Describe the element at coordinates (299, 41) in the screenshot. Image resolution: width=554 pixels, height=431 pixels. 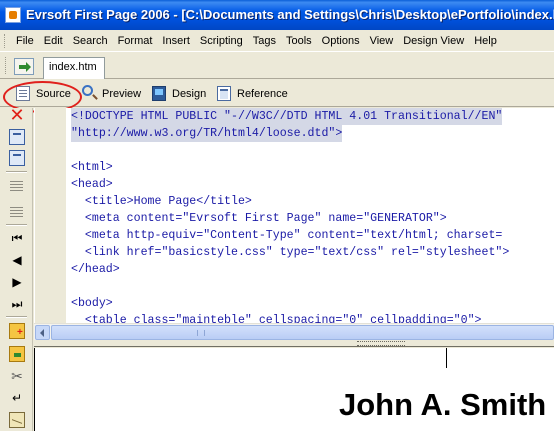
I see `menu-tools: Tools` at that location.